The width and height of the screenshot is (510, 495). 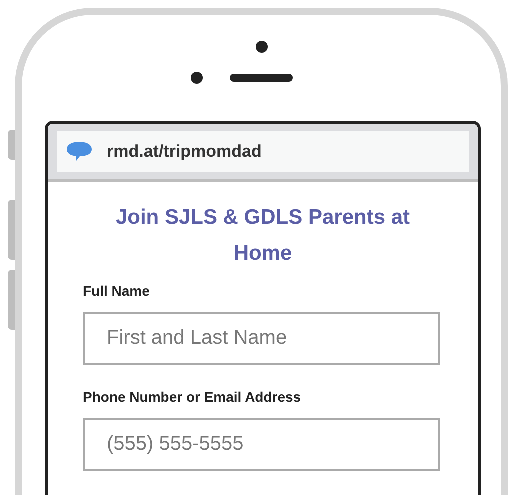 What do you see at coordinates (117, 291) in the screenshot?
I see `field-label: Full Name` at bounding box center [117, 291].